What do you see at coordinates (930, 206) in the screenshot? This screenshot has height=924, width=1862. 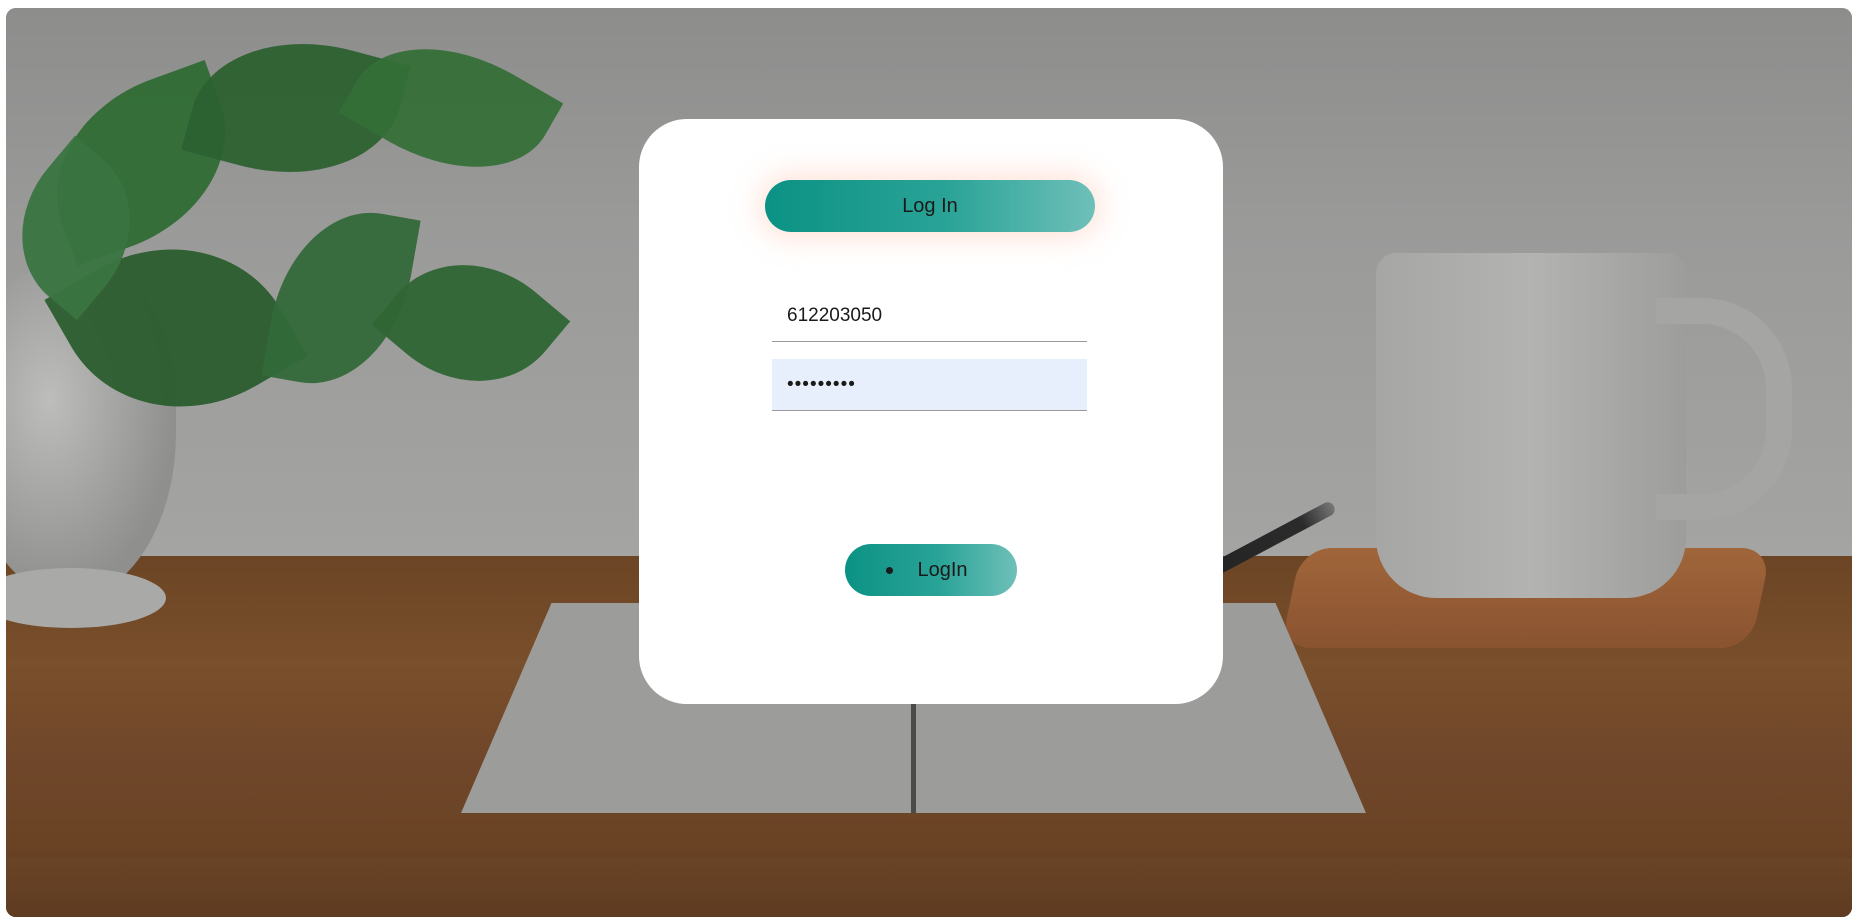 I see `login-title: Log In` at bounding box center [930, 206].